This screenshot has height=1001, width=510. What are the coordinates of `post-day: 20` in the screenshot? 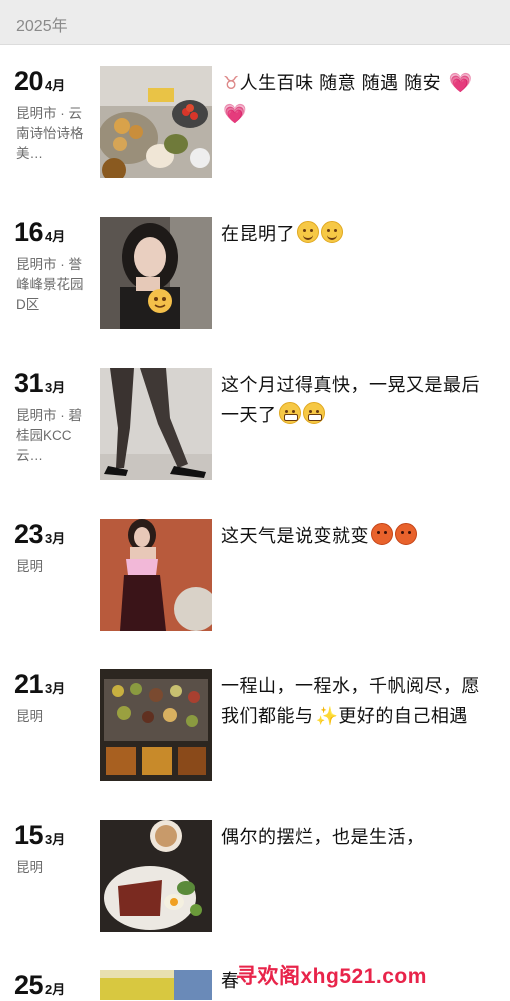 It's located at (29, 81).